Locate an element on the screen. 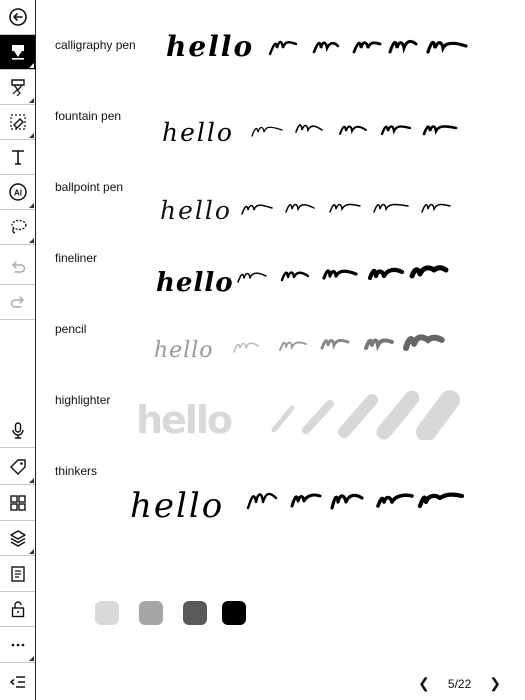 Image resolution: width=525 pixels, height=700 pixels. sample-strokes-fountain is located at coordinates (354, 130).